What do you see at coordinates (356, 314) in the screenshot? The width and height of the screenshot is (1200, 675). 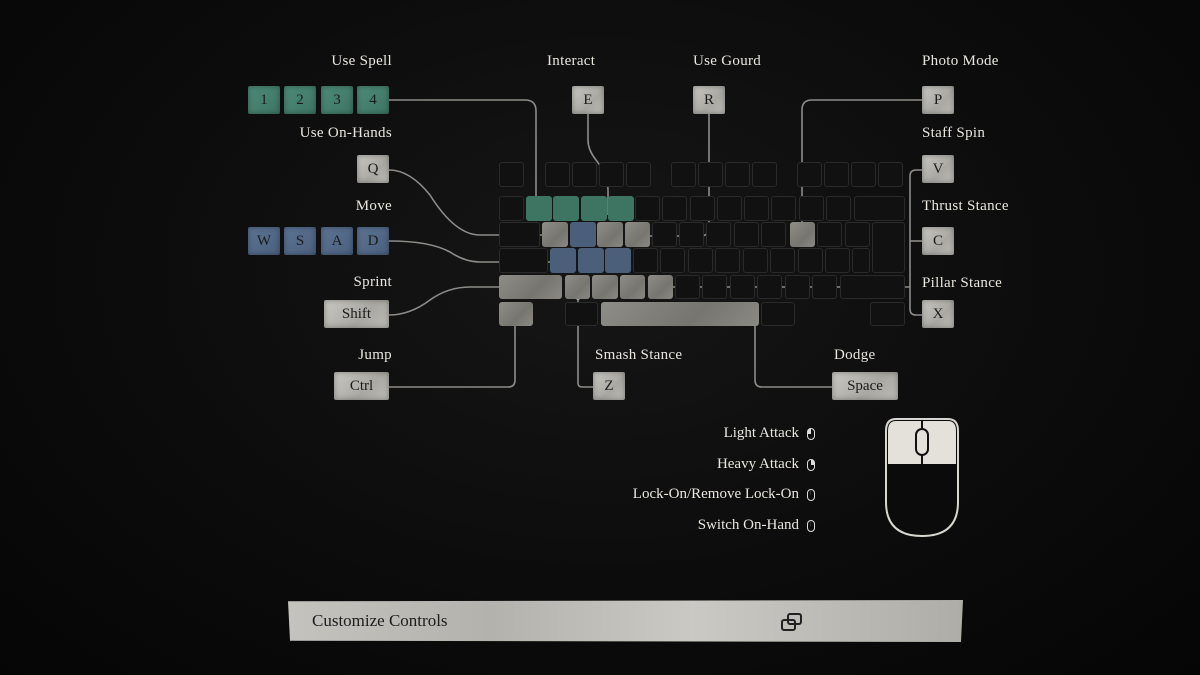 I see `key-shift: Shift` at bounding box center [356, 314].